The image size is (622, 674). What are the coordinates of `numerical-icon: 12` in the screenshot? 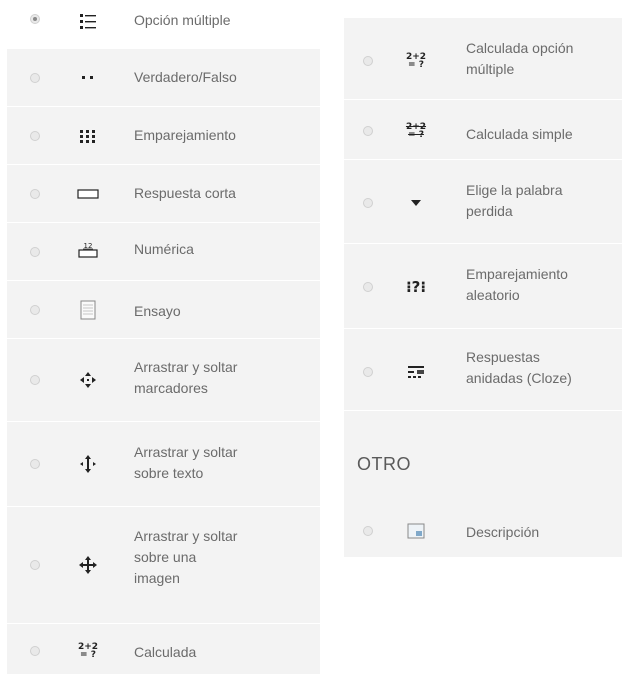 It's located at (88, 250).